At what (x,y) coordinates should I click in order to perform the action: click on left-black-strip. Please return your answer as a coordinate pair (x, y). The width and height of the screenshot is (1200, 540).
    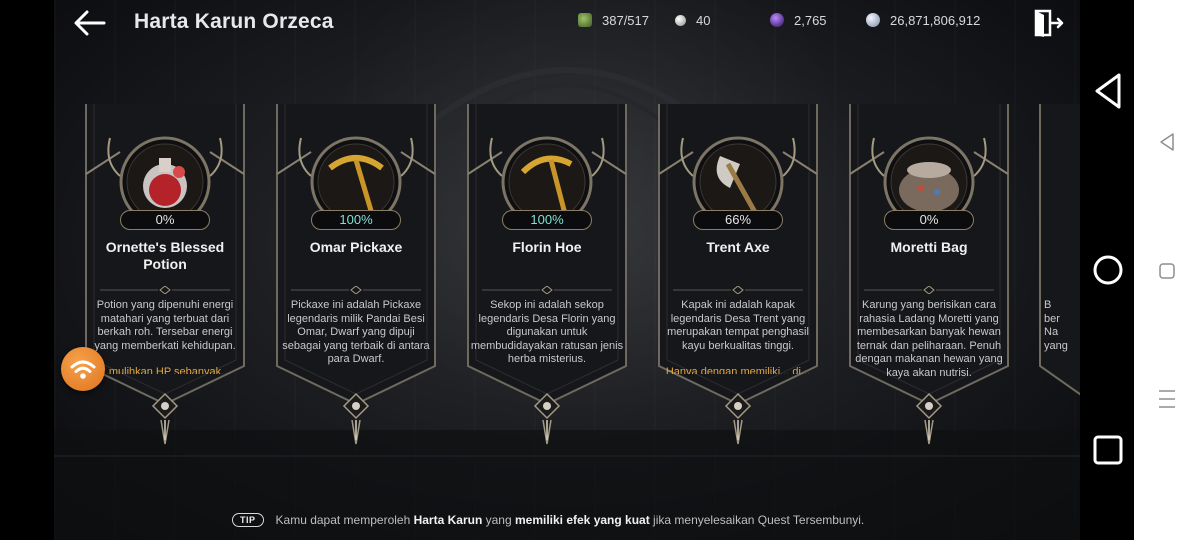
    Looking at the image, I should click on (27, 270).